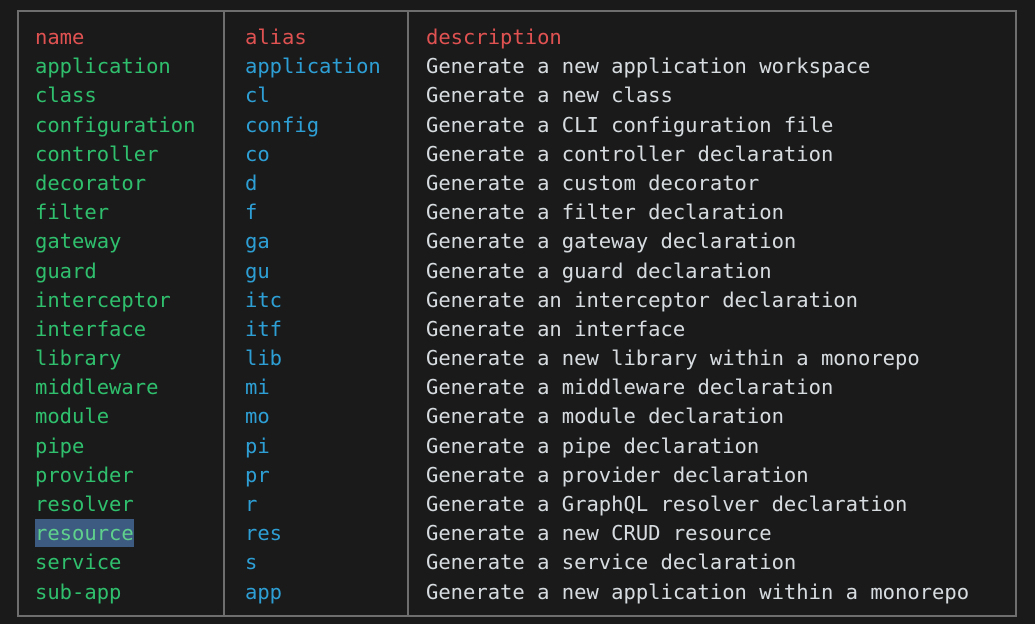 This screenshot has height=624, width=1035. What do you see at coordinates (315, 154) in the screenshot?
I see `cell-schematic-alias: co` at bounding box center [315, 154].